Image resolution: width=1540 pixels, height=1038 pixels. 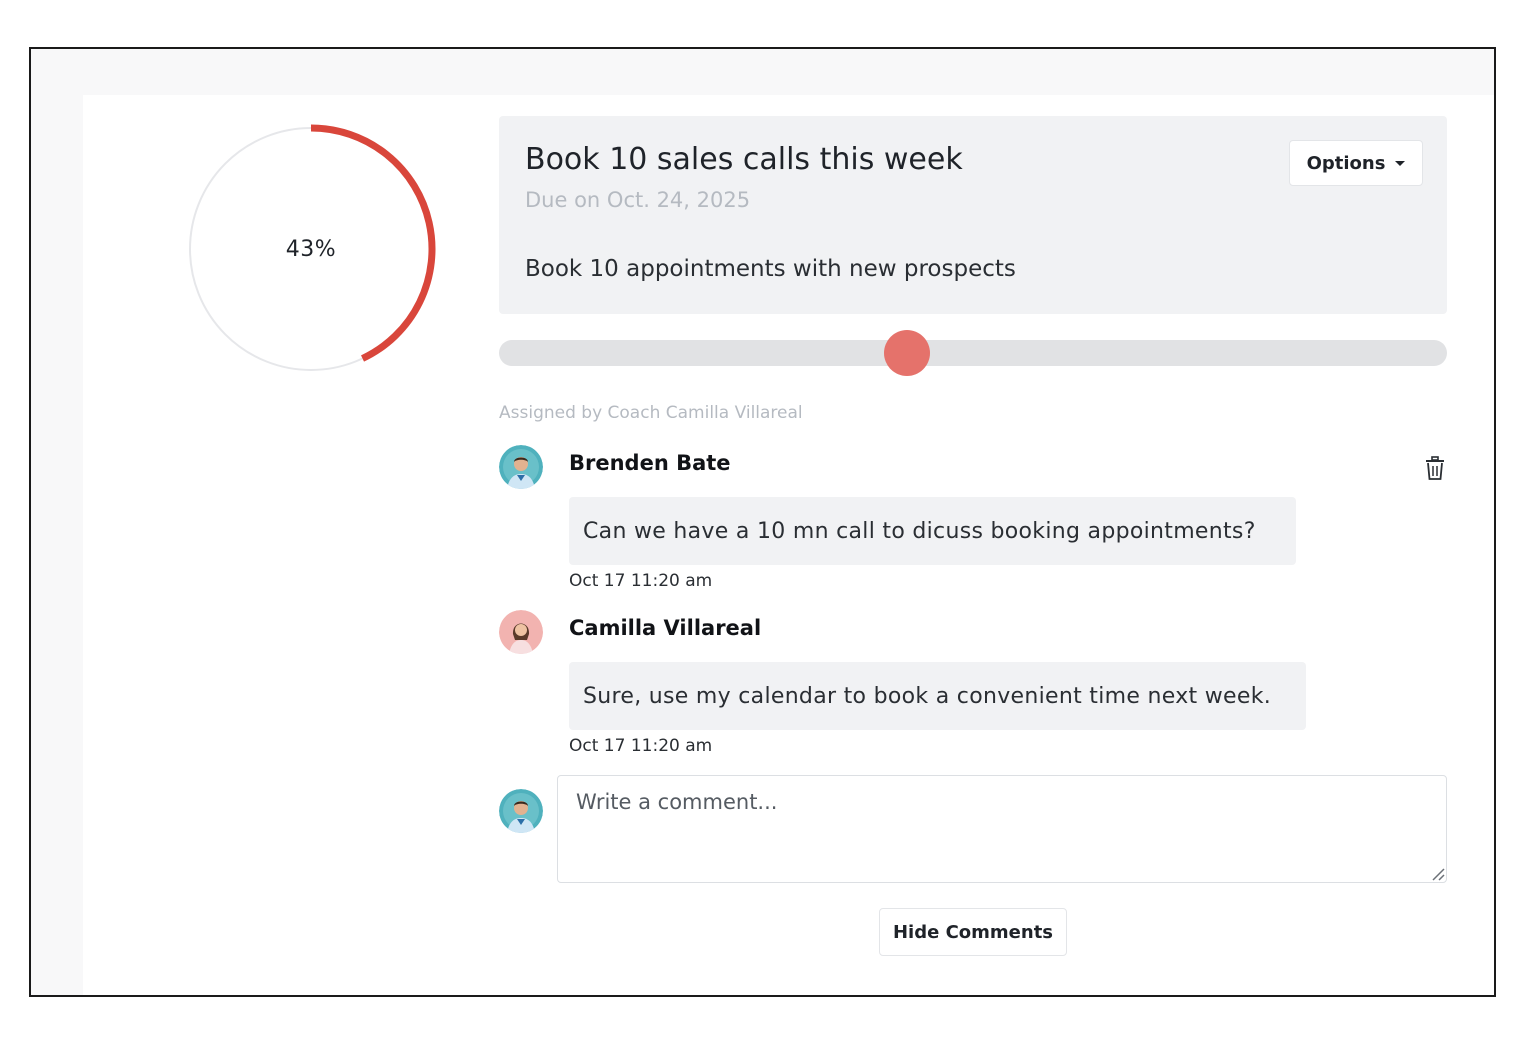 What do you see at coordinates (744, 159) in the screenshot?
I see `goal-title: Book 10 sales calls this week` at bounding box center [744, 159].